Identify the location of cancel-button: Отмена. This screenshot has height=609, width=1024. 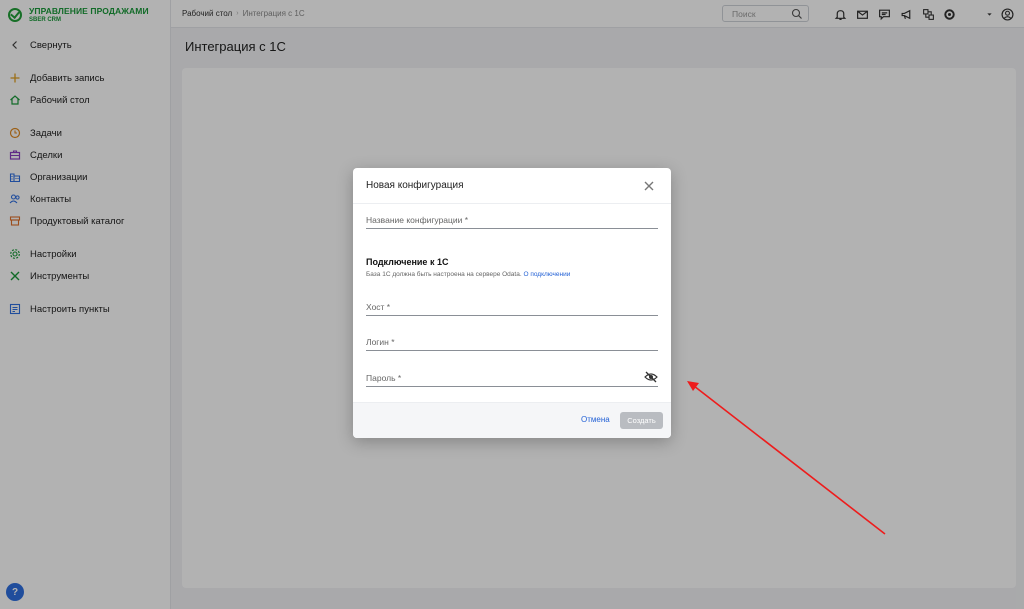
(595, 419).